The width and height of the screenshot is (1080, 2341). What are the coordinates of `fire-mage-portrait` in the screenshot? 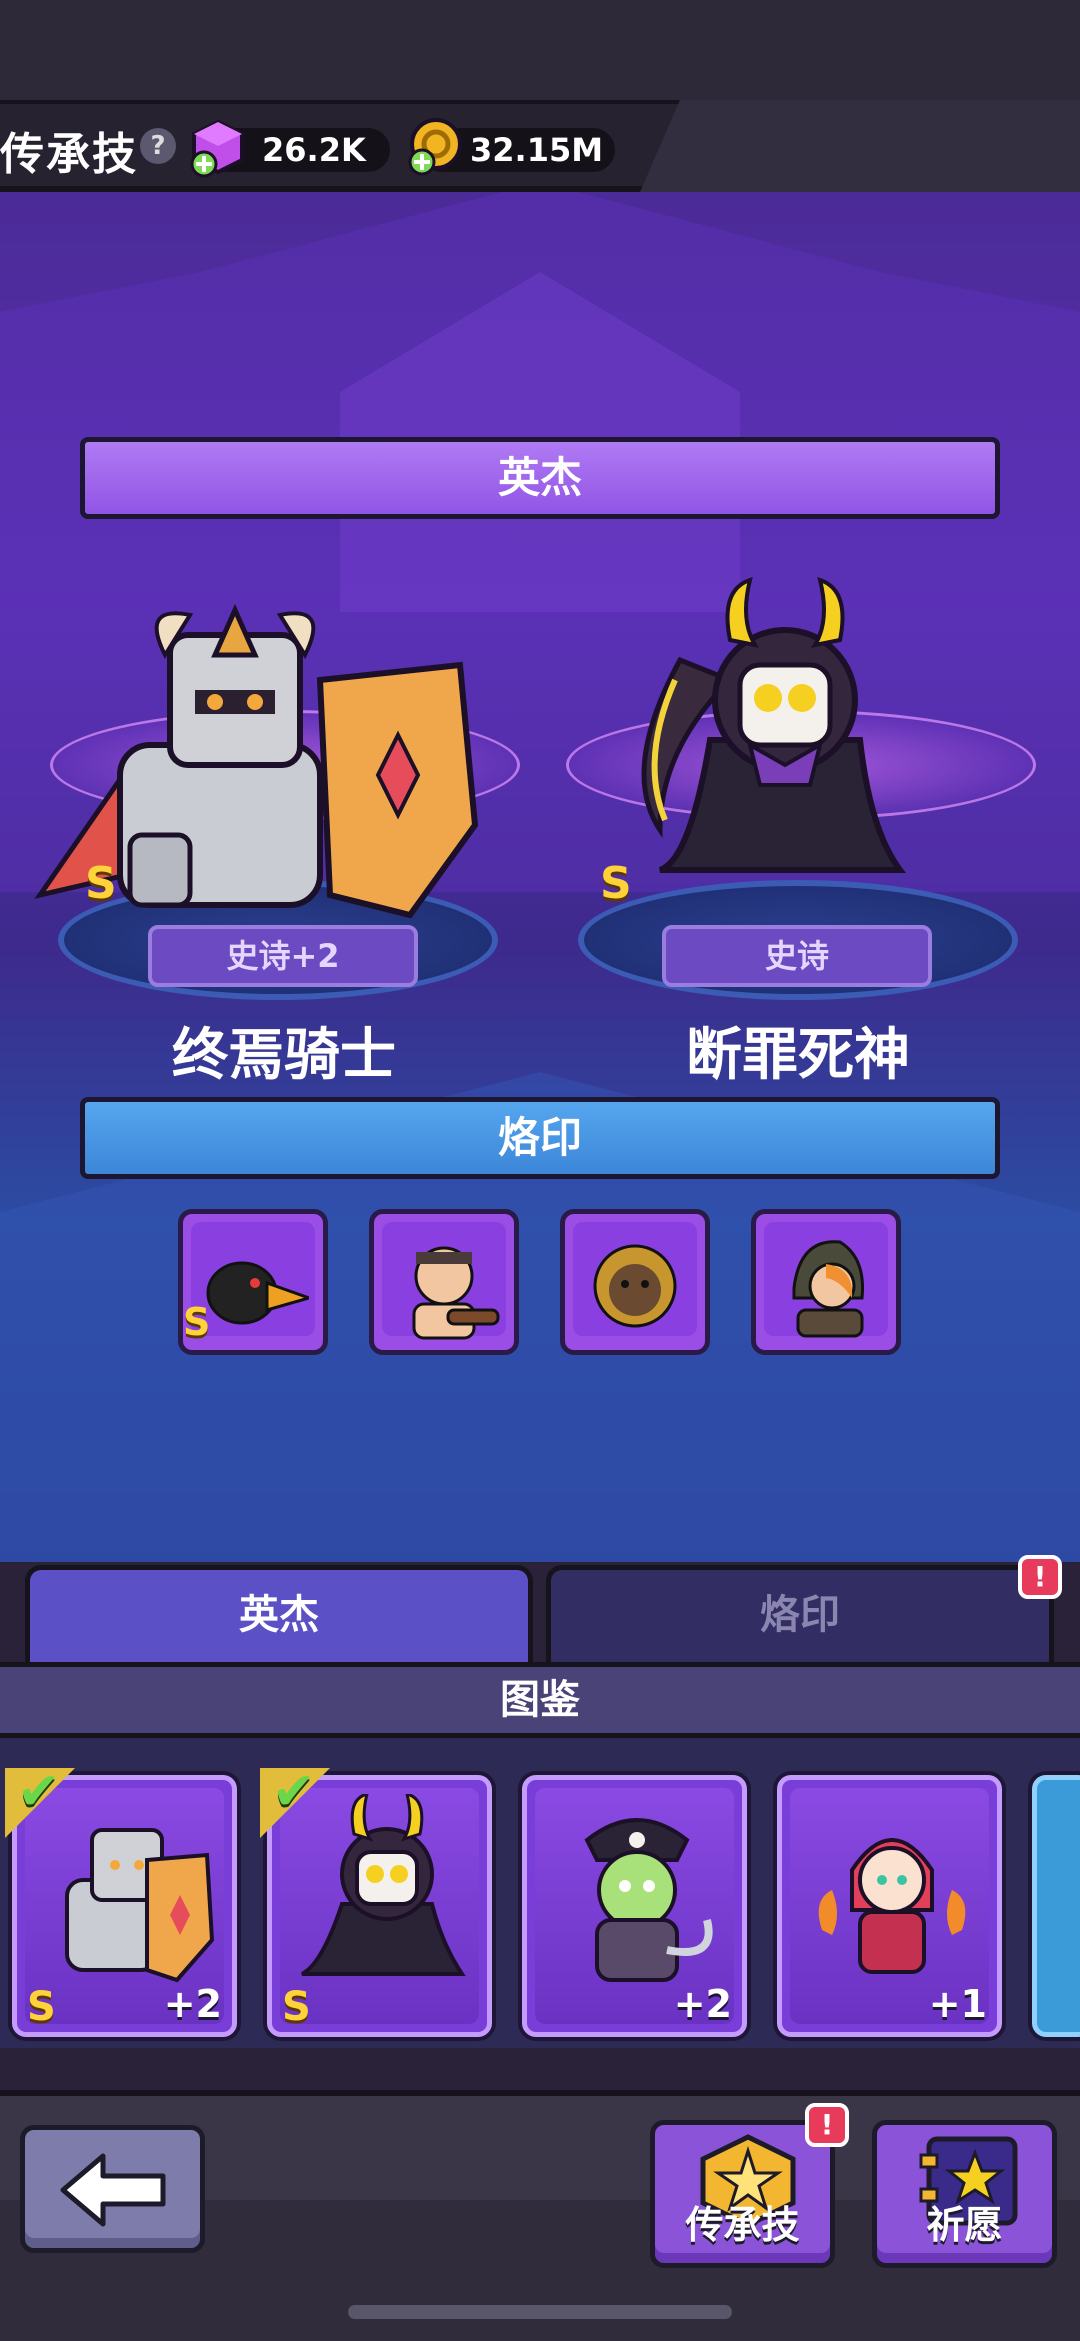 It's located at (892, 1906).